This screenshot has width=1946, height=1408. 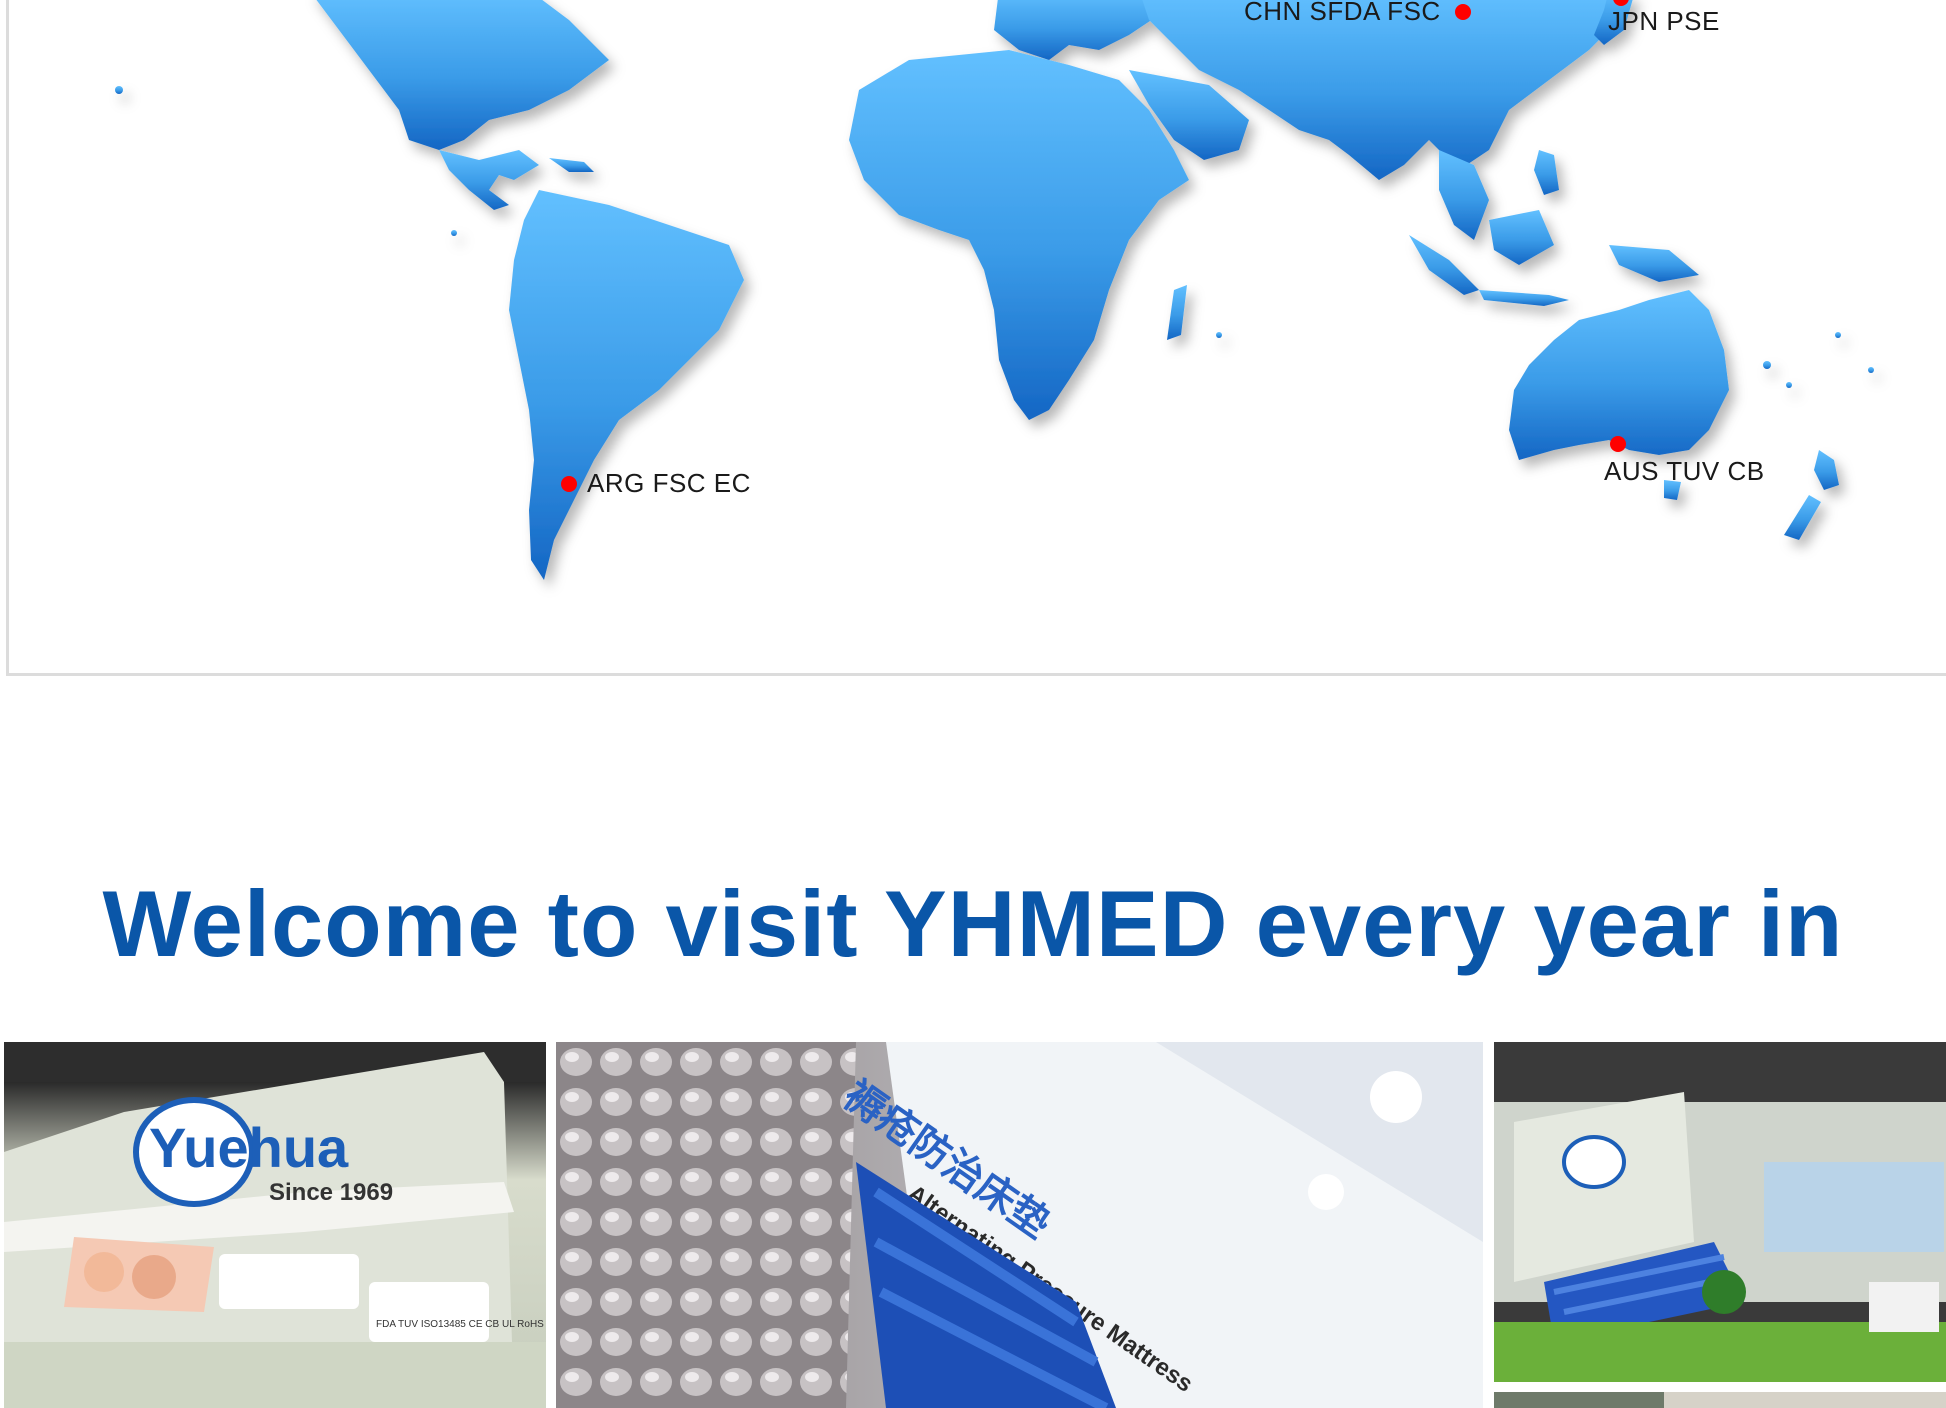 I want to click on marker-label-chn: CHN SFDA FSC, so click(x=1342, y=13).